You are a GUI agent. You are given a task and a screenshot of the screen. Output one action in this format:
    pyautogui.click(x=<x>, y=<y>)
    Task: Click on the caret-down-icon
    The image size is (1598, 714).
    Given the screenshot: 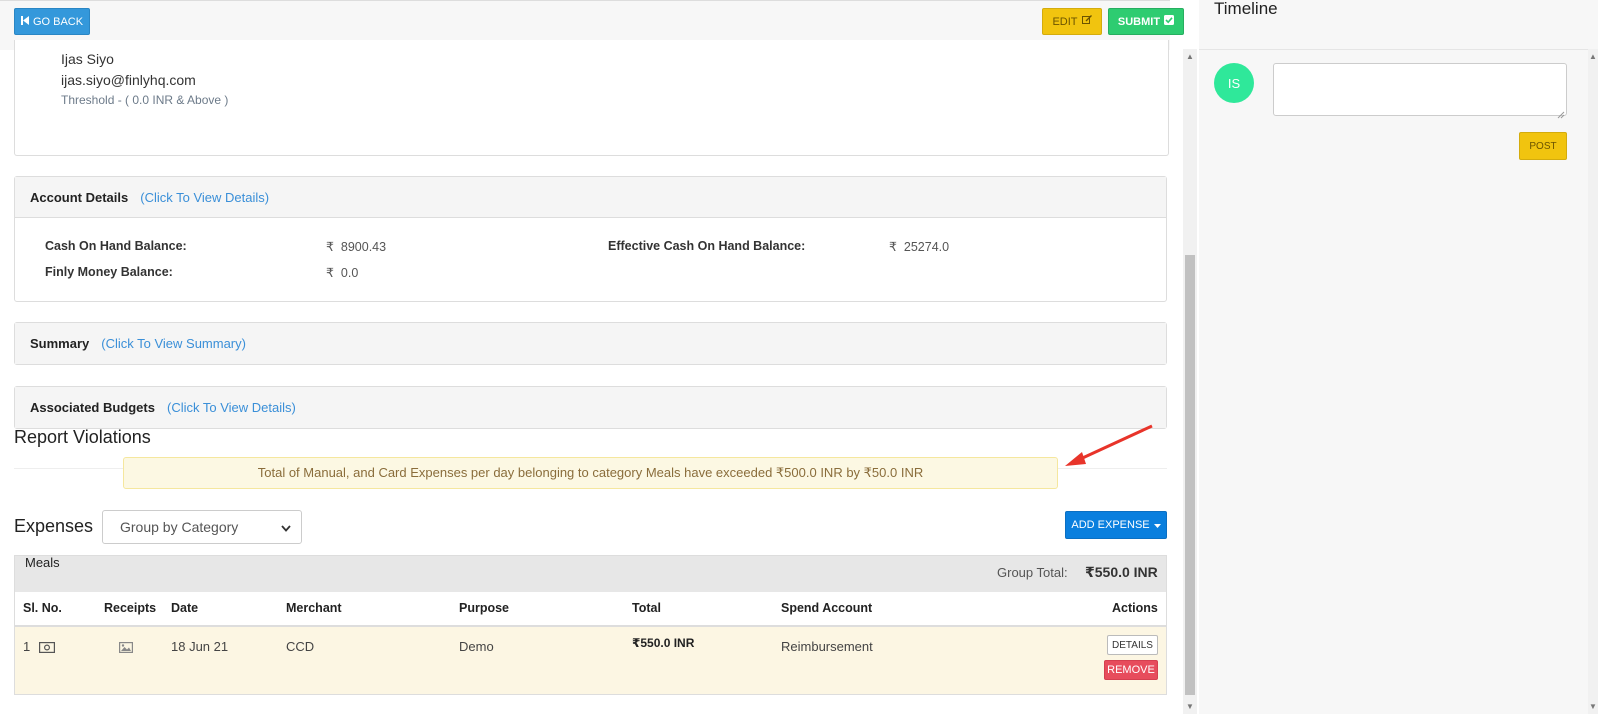 What is the action you would take?
    pyautogui.click(x=1157, y=525)
    